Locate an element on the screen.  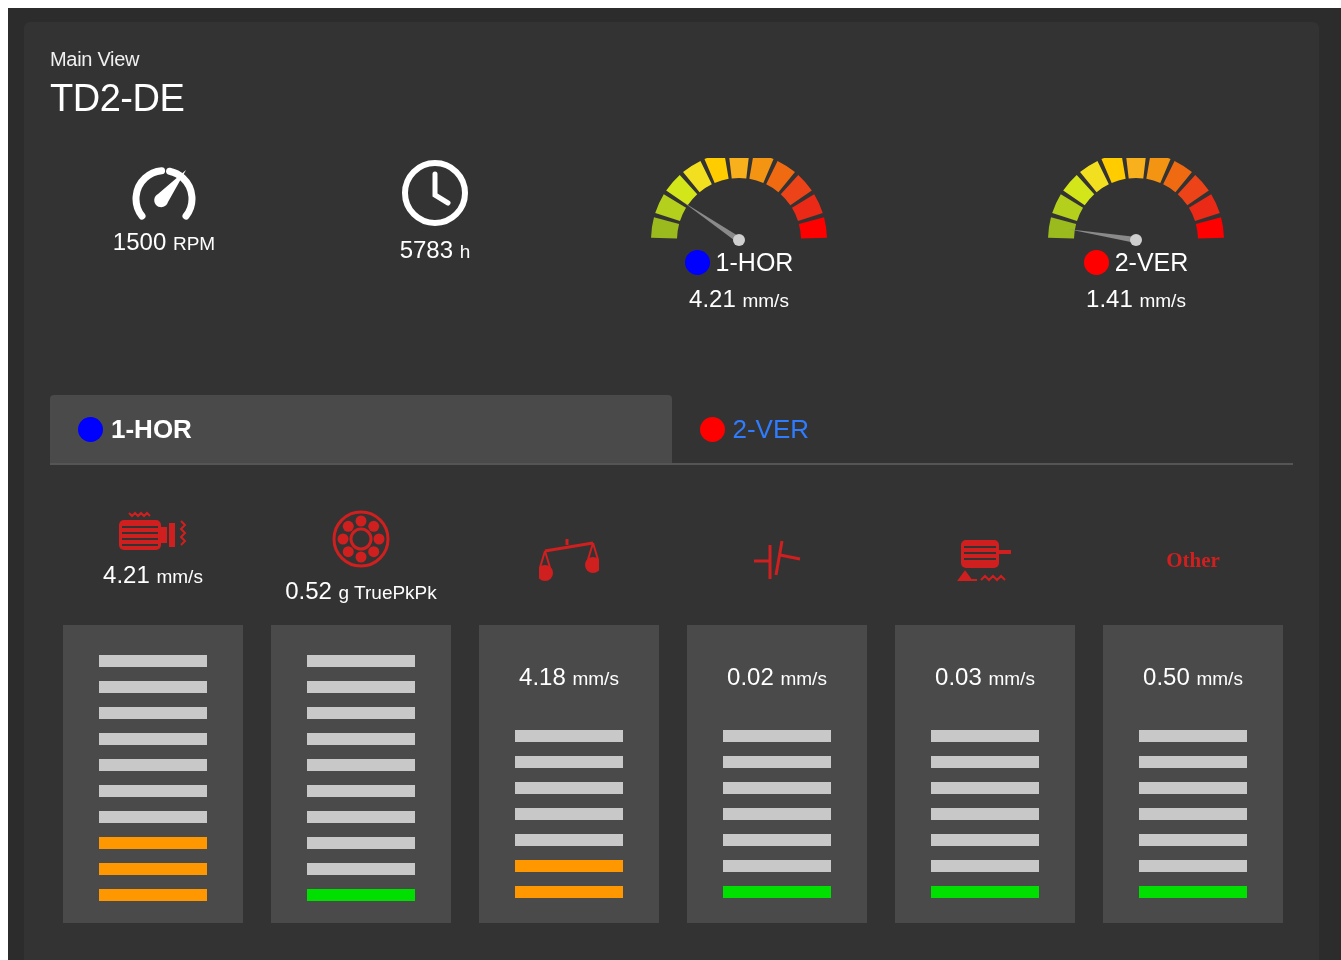
bearing-icon is located at coordinates (361, 539).